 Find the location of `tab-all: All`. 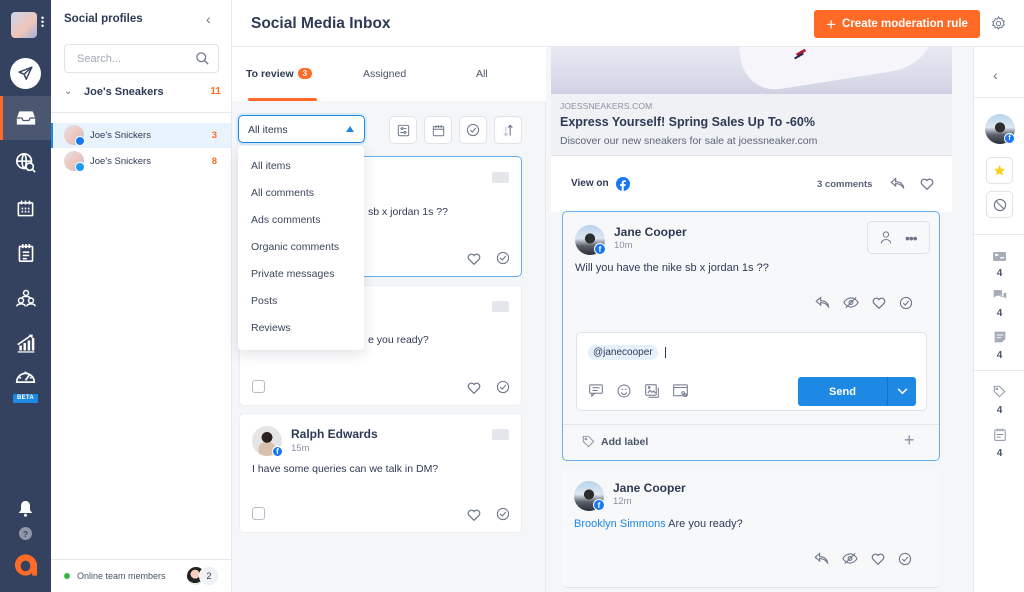

tab-all: All is located at coordinates (482, 74).